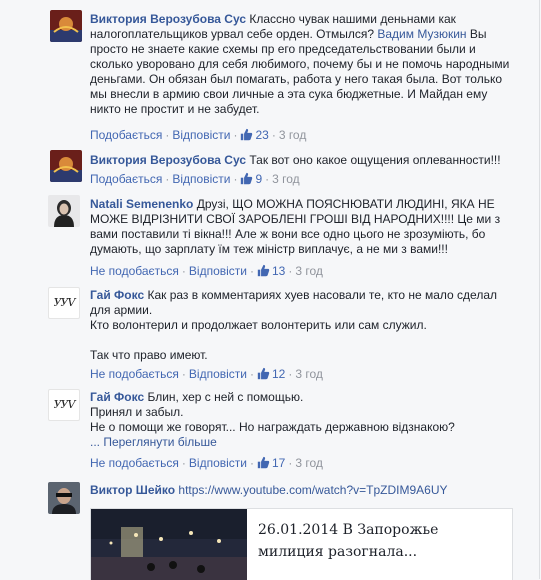  What do you see at coordinates (132, 490) in the screenshot?
I see `comment-author: Виктор Шейко` at bounding box center [132, 490].